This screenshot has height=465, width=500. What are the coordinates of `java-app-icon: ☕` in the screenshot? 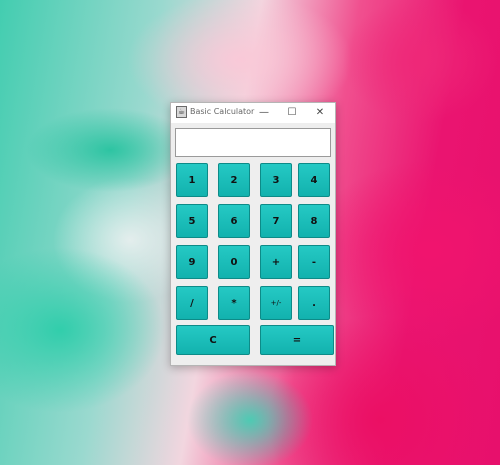 It's located at (181, 112).